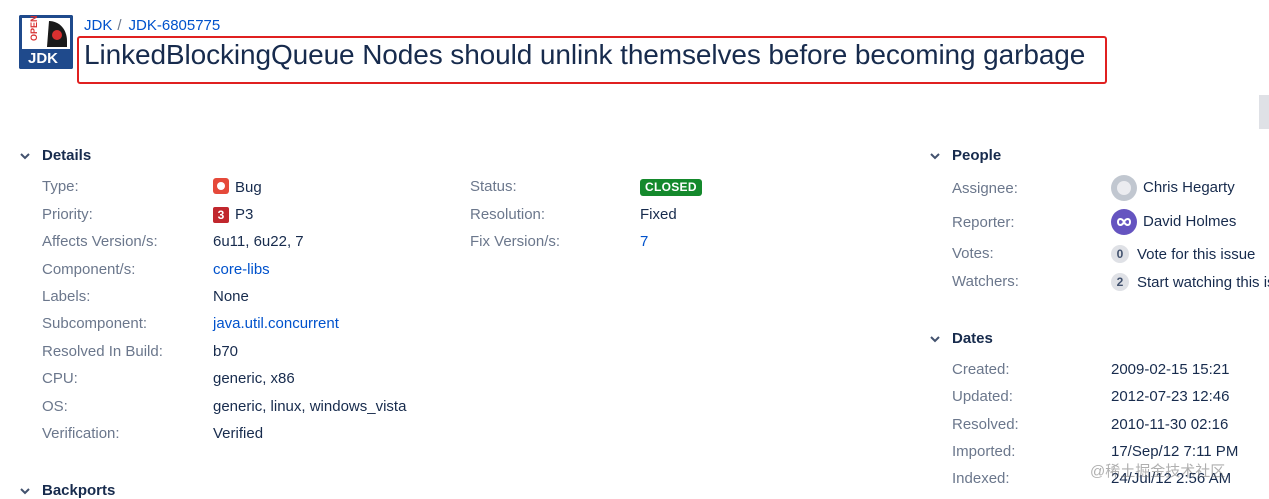  I want to click on resolved-build-value: b70, so click(226, 351).